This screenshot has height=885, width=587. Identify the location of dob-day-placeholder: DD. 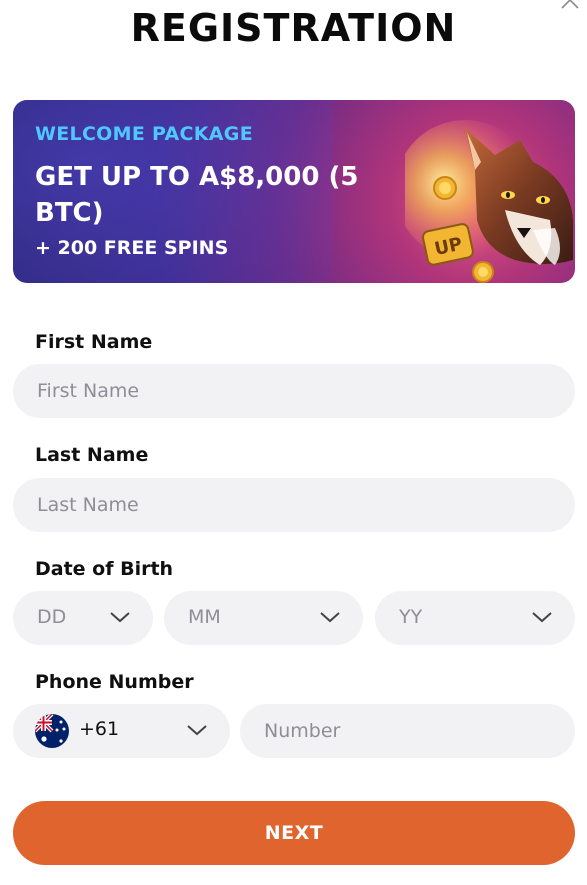
(52, 617).